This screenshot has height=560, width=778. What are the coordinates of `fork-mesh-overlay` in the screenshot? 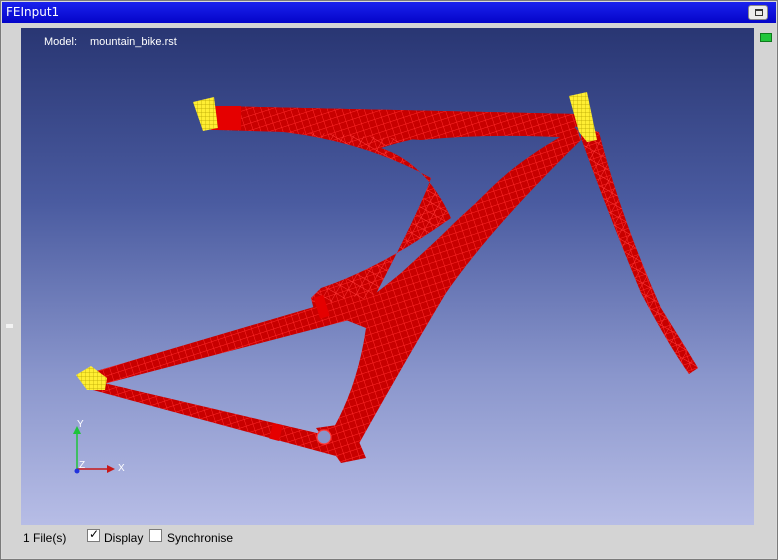 It's located at (639, 251).